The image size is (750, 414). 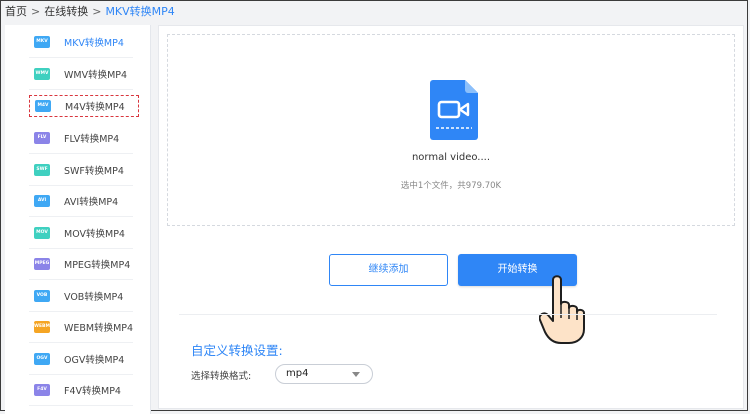 I want to click on format-select: mp4, so click(x=324, y=374).